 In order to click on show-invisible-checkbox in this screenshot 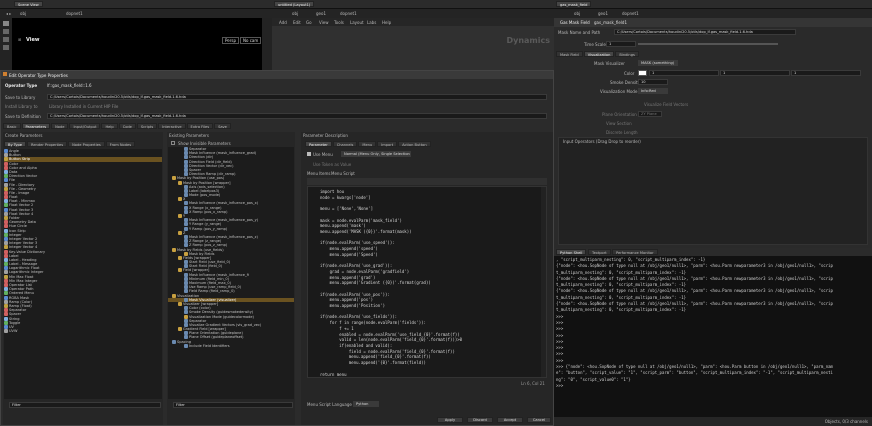, I will do `click(173, 143)`.